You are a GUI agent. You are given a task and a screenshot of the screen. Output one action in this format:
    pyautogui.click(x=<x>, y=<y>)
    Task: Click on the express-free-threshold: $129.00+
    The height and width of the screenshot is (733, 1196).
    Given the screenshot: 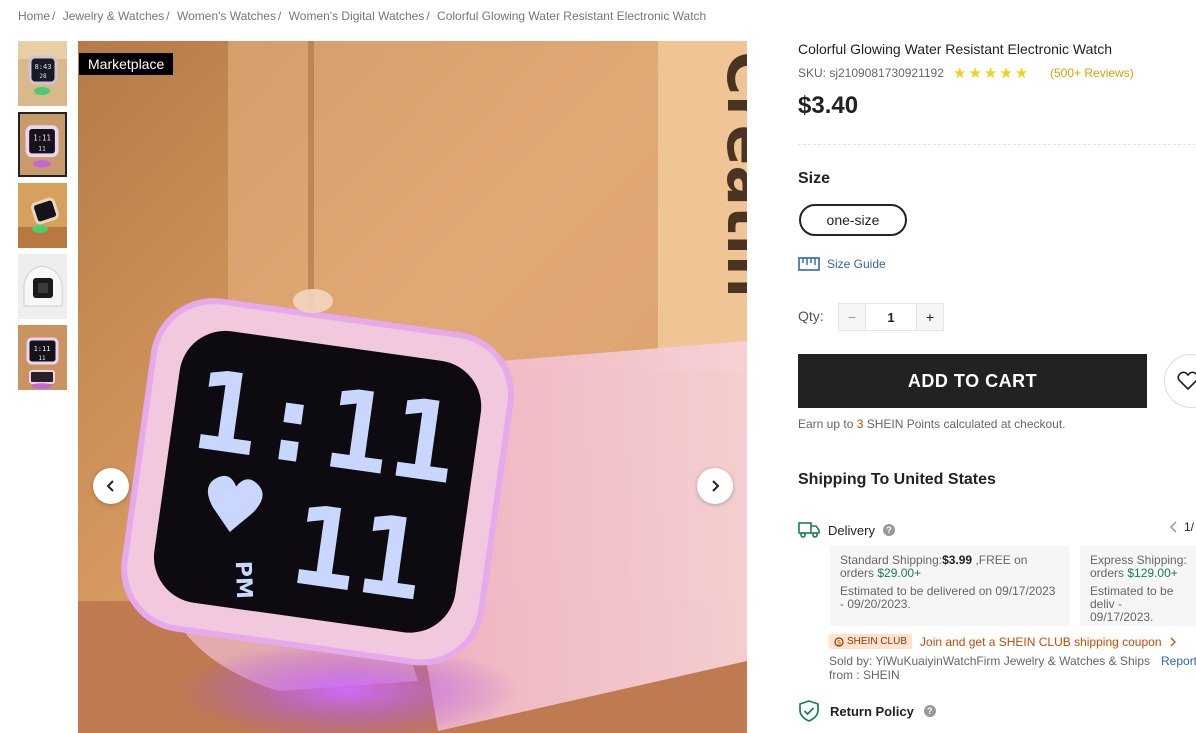 What is the action you would take?
    pyautogui.click(x=1152, y=573)
    